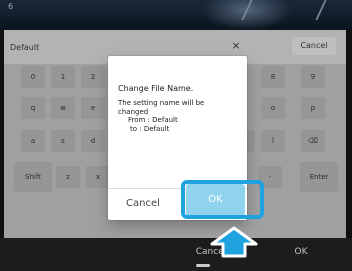 The width and height of the screenshot is (352, 271). I want to click on dialog-message-line: The setting name will be, so click(161, 103).